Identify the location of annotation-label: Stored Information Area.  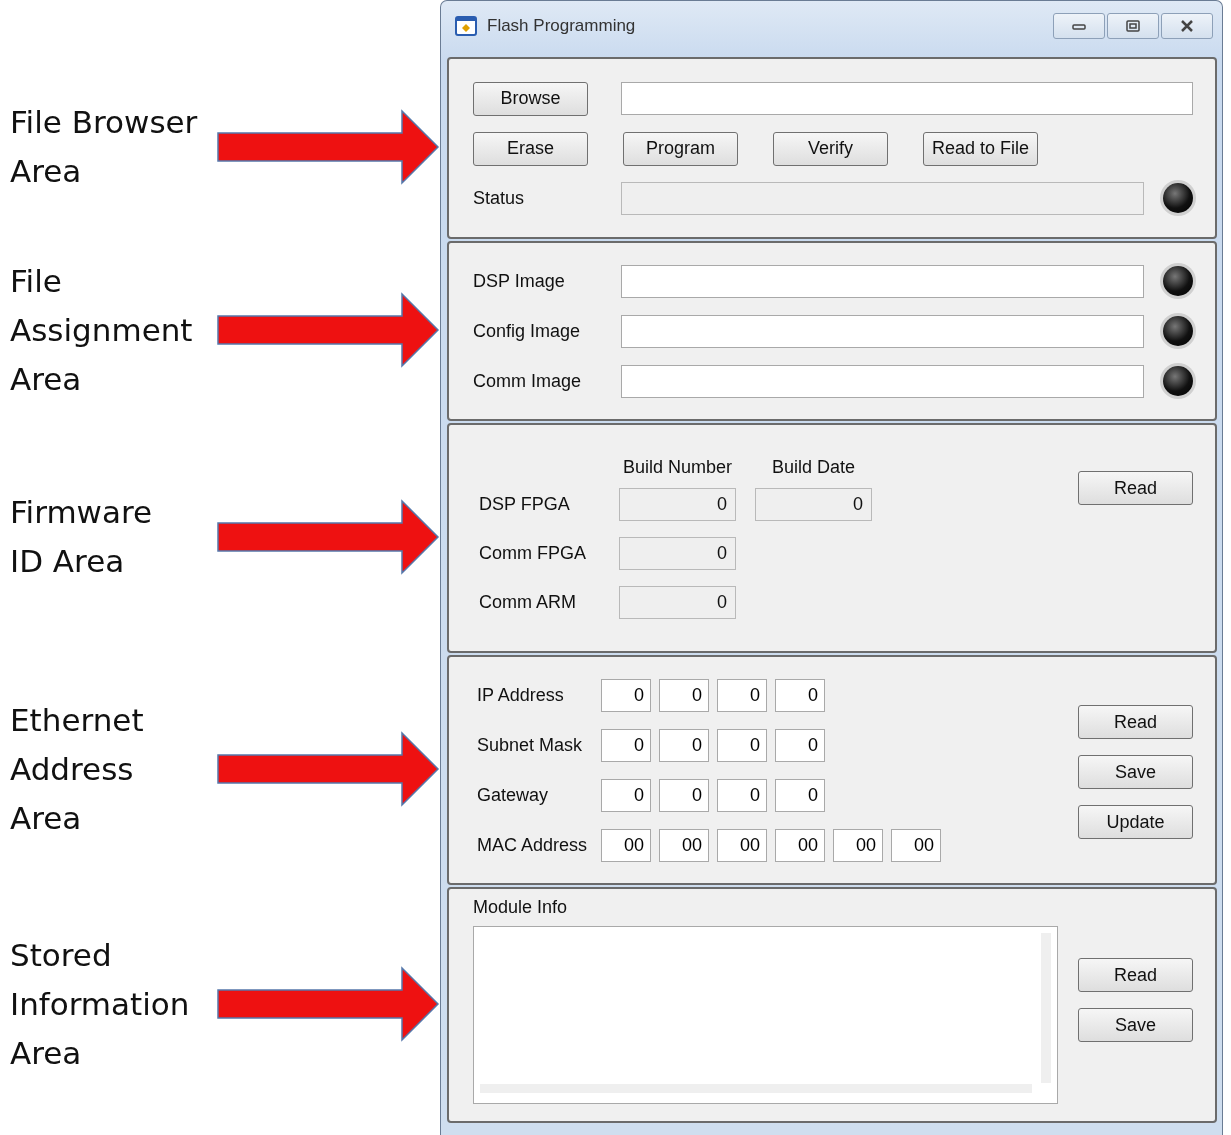
(100, 1004).